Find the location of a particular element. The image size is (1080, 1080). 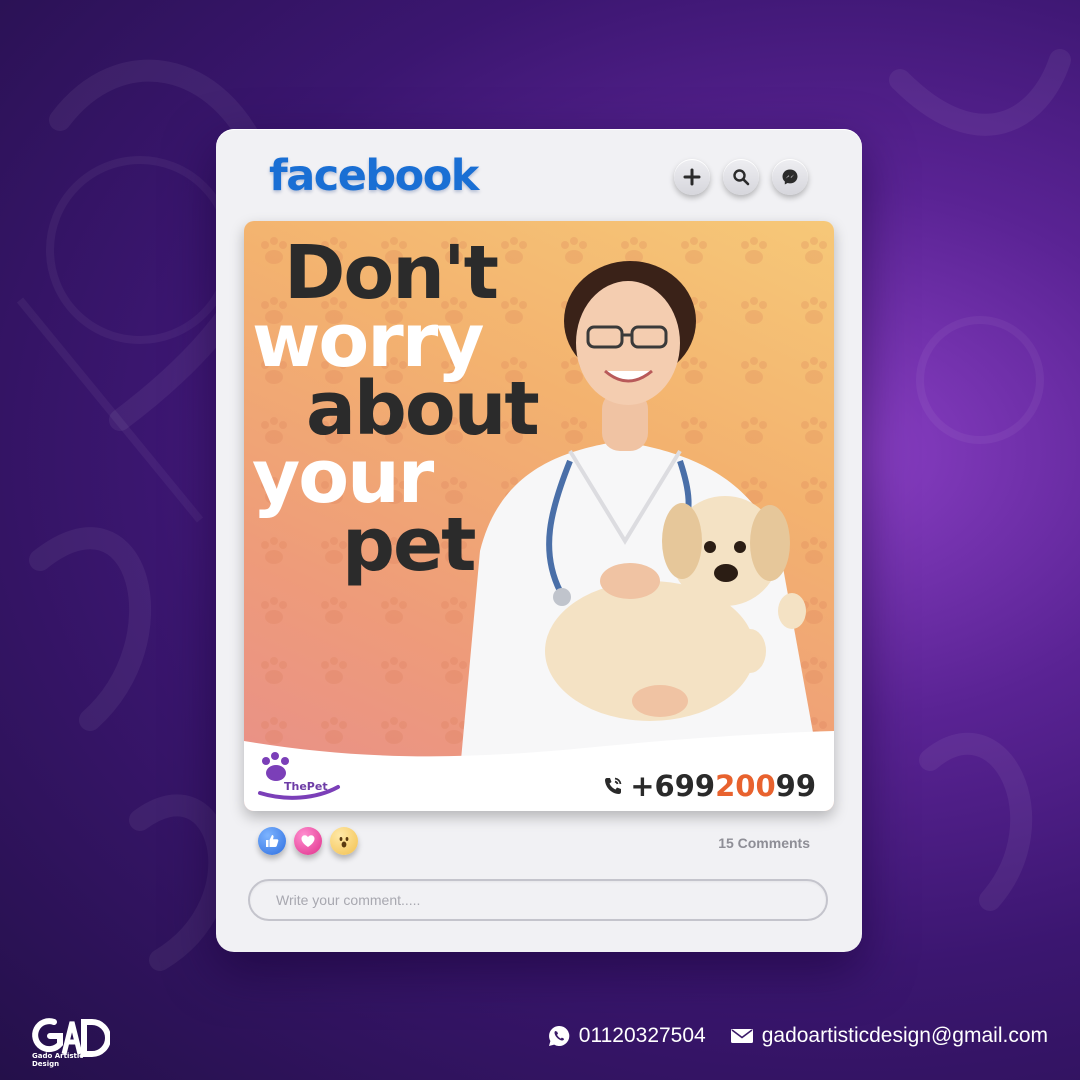

whatsapp-icon is located at coordinates (559, 1035).